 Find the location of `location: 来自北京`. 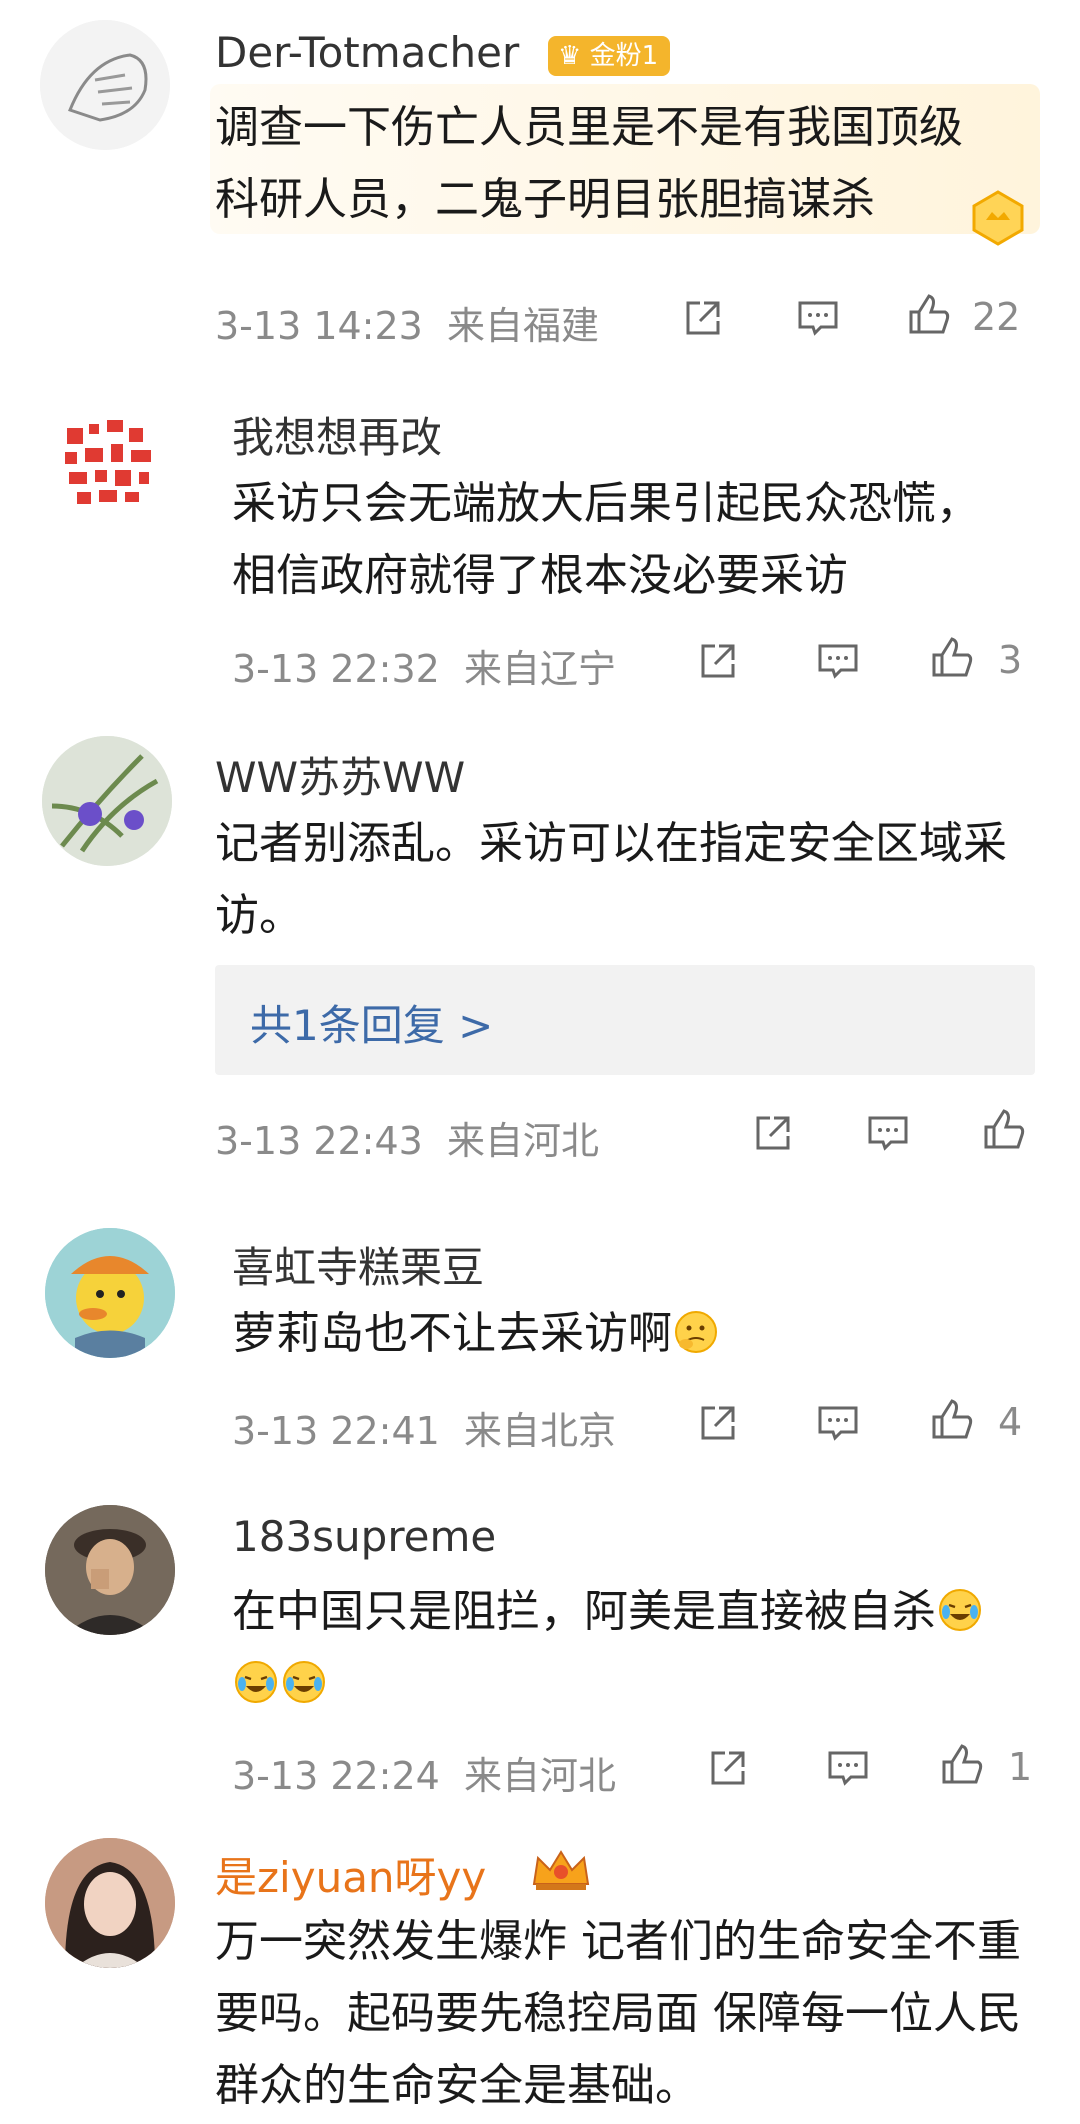

location: 来自北京 is located at coordinates (540, 1431).